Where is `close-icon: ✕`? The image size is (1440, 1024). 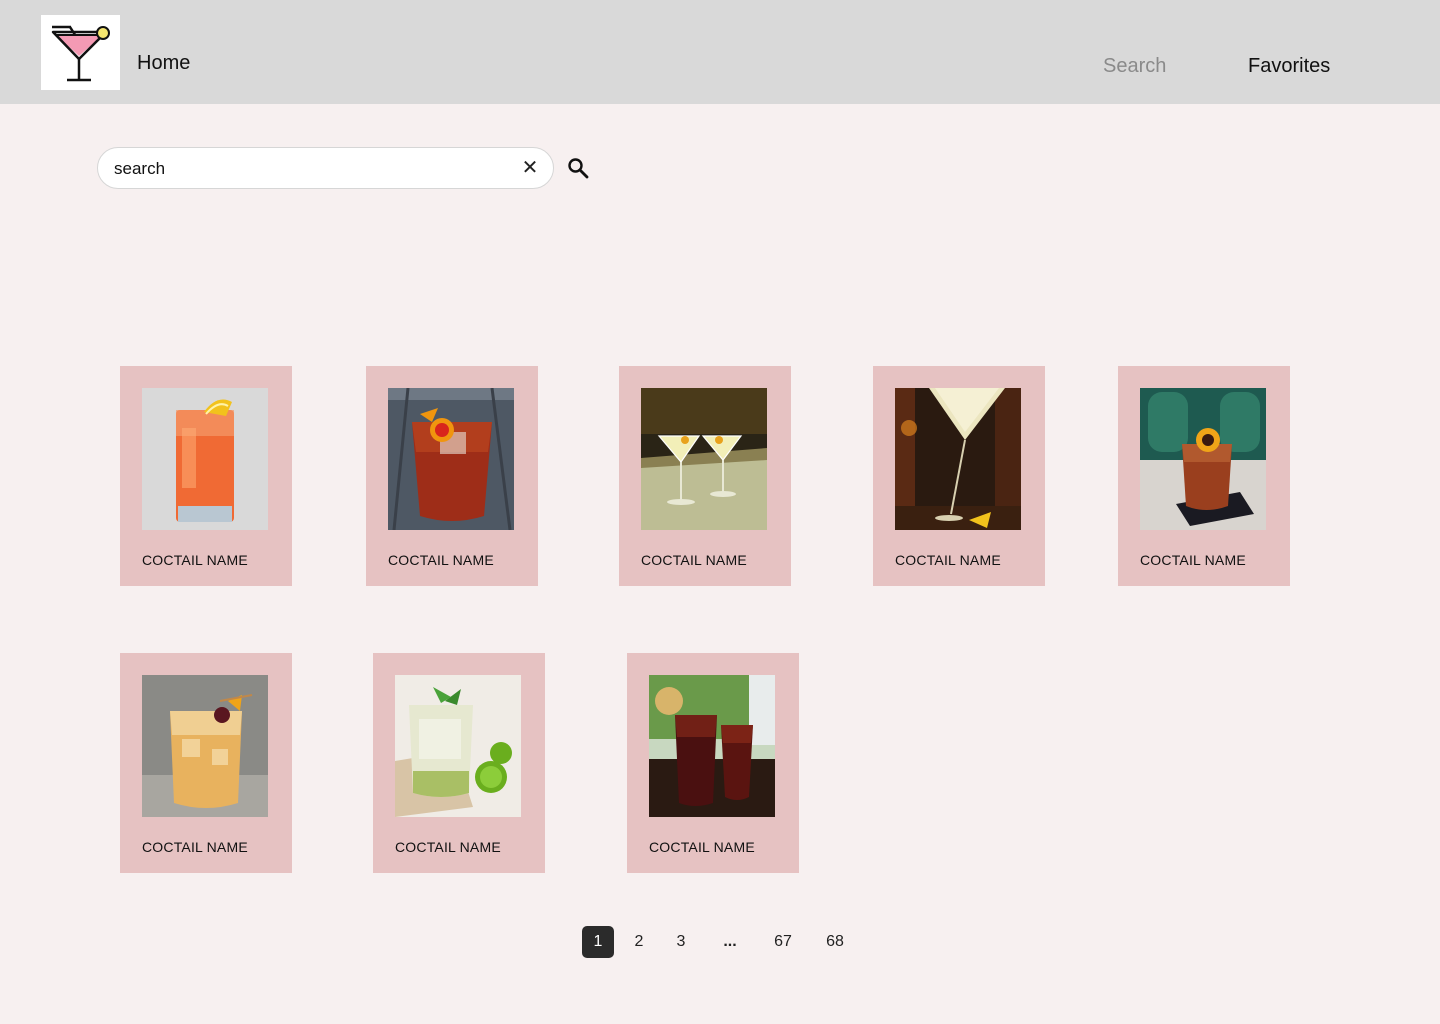 close-icon: ✕ is located at coordinates (530, 168).